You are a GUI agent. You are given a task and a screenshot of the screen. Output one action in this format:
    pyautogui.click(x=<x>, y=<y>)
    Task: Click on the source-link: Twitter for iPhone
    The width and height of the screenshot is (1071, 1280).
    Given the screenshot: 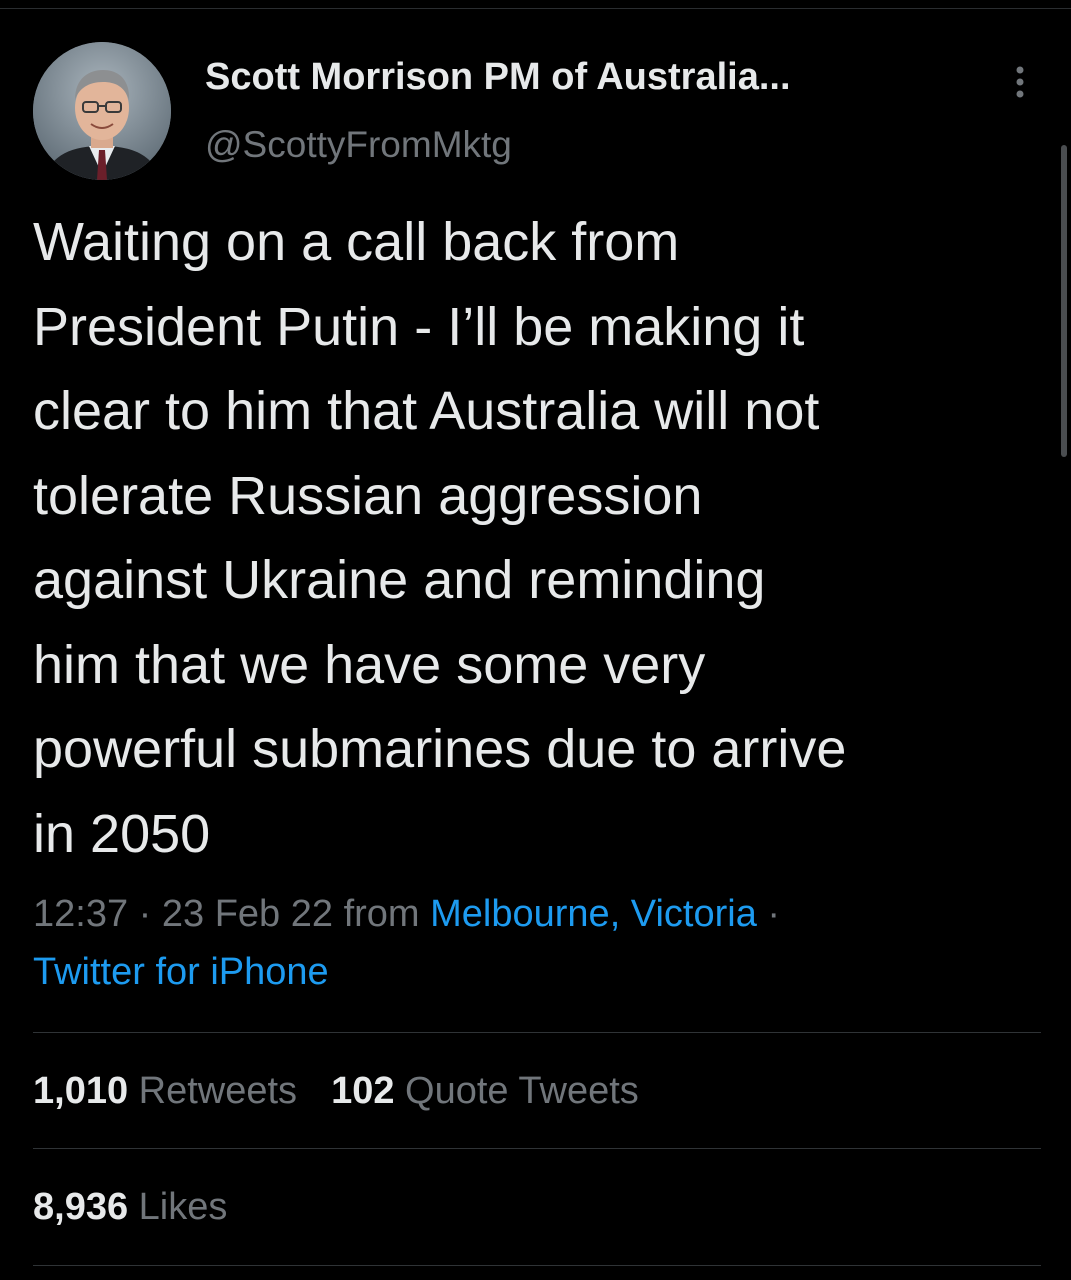 What is the action you would take?
    pyautogui.click(x=181, y=972)
    